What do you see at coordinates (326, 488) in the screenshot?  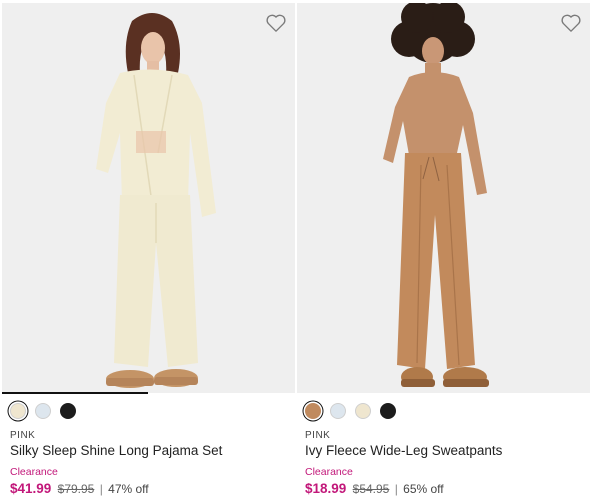 I see `sale-price: $18.99` at bounding box center [326, 488].